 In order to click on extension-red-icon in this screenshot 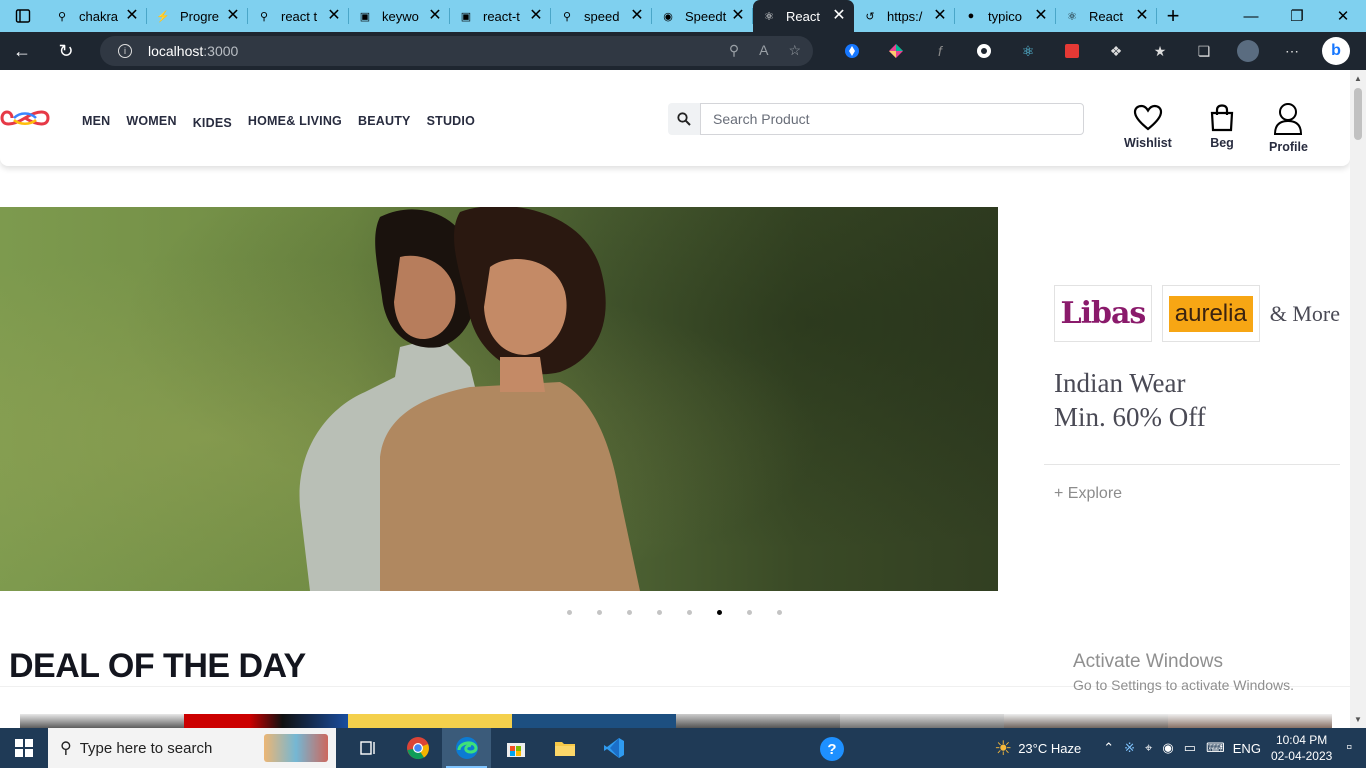, I will do `click(1072, 51)`.